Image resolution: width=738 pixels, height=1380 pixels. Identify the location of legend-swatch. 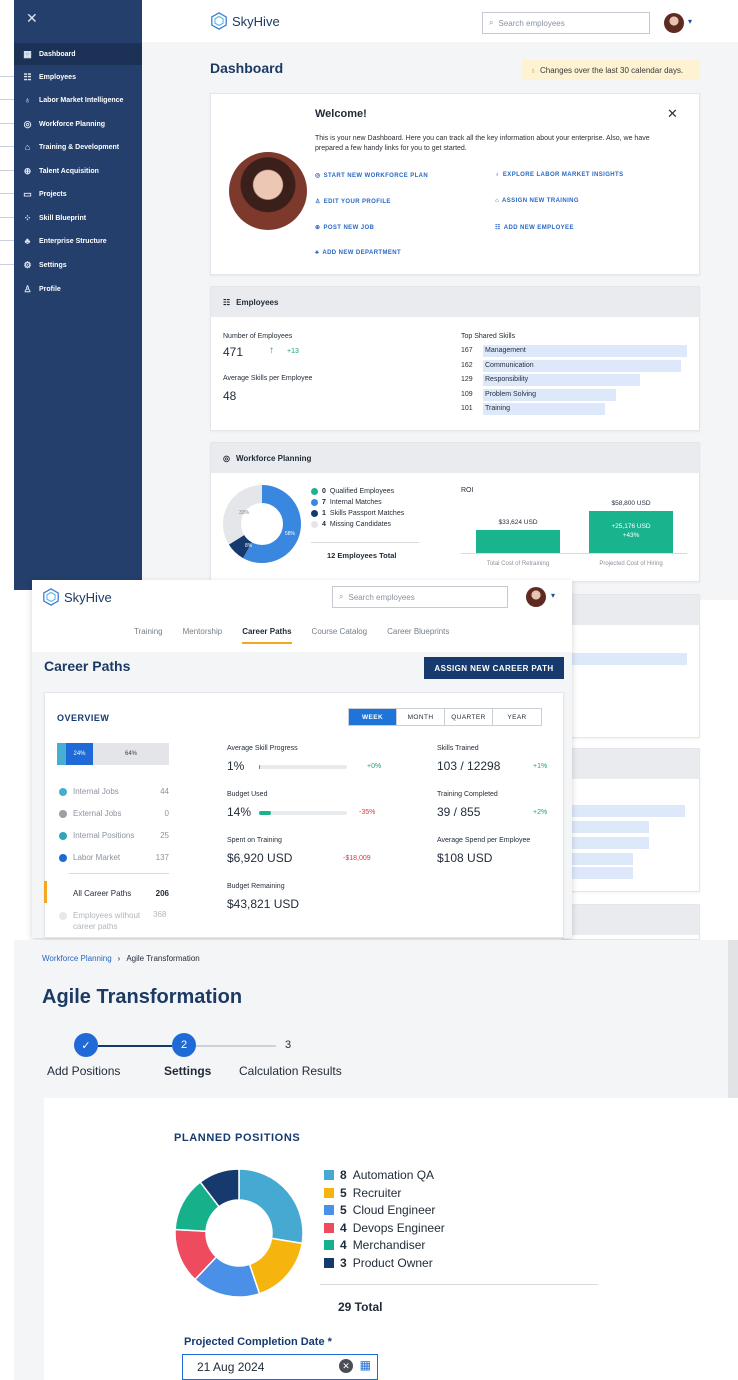
(329, 1262).